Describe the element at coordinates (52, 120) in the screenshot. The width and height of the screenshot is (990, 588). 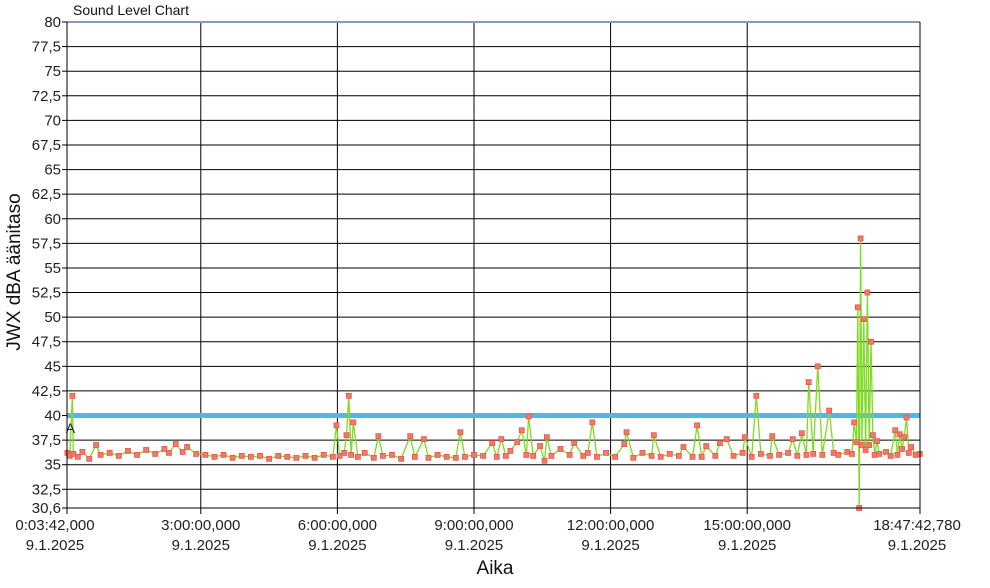
I see `y-tick-label: 70` at that location.